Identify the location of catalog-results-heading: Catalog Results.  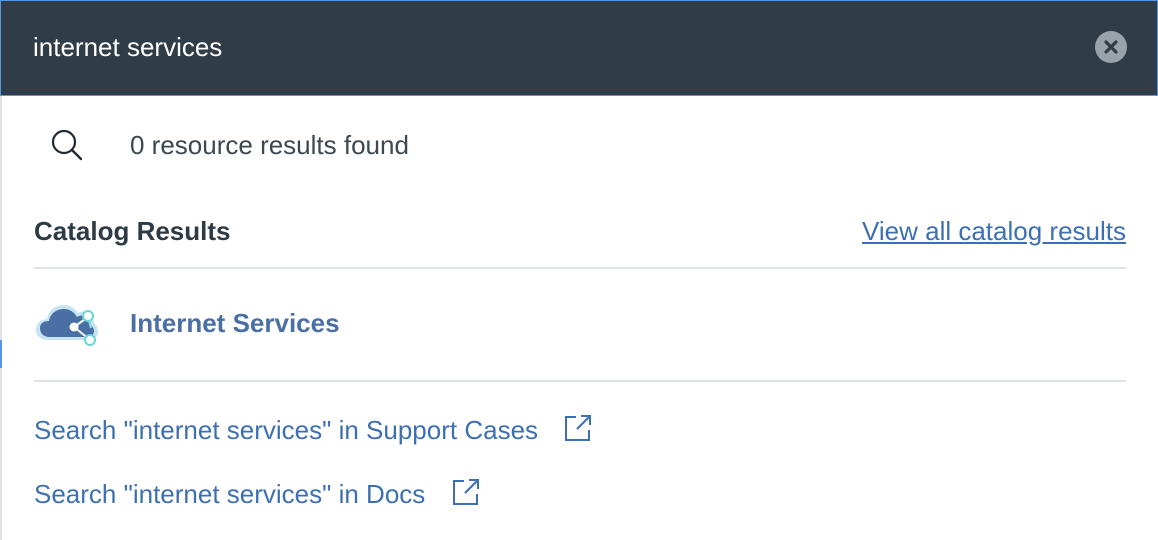
(132, 231).